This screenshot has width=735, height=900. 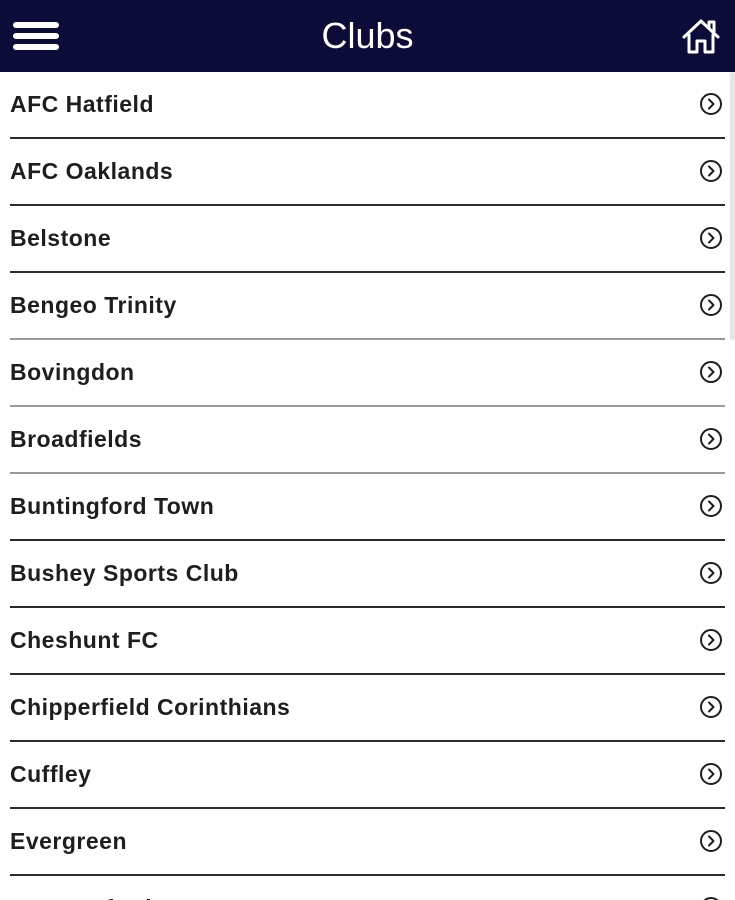 I want to click on home-icon, so click(x=701, y=36).